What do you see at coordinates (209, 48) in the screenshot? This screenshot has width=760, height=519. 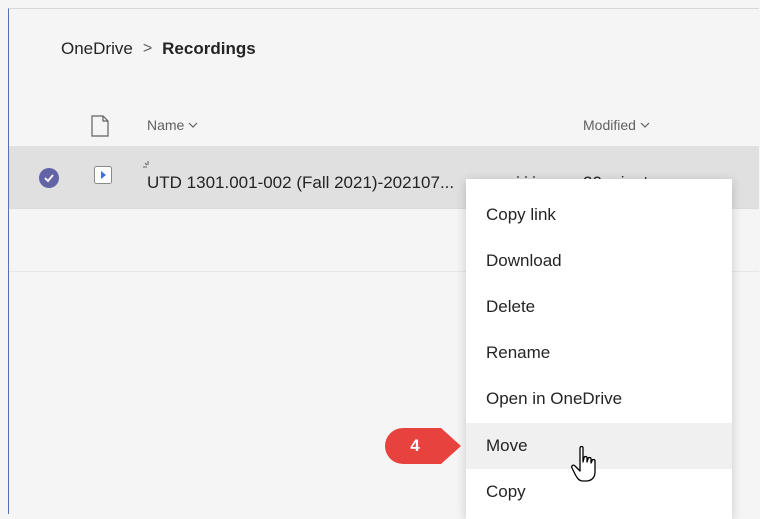 I see `breadcrumb-current: Recordings` at bounding box center [209, 48].